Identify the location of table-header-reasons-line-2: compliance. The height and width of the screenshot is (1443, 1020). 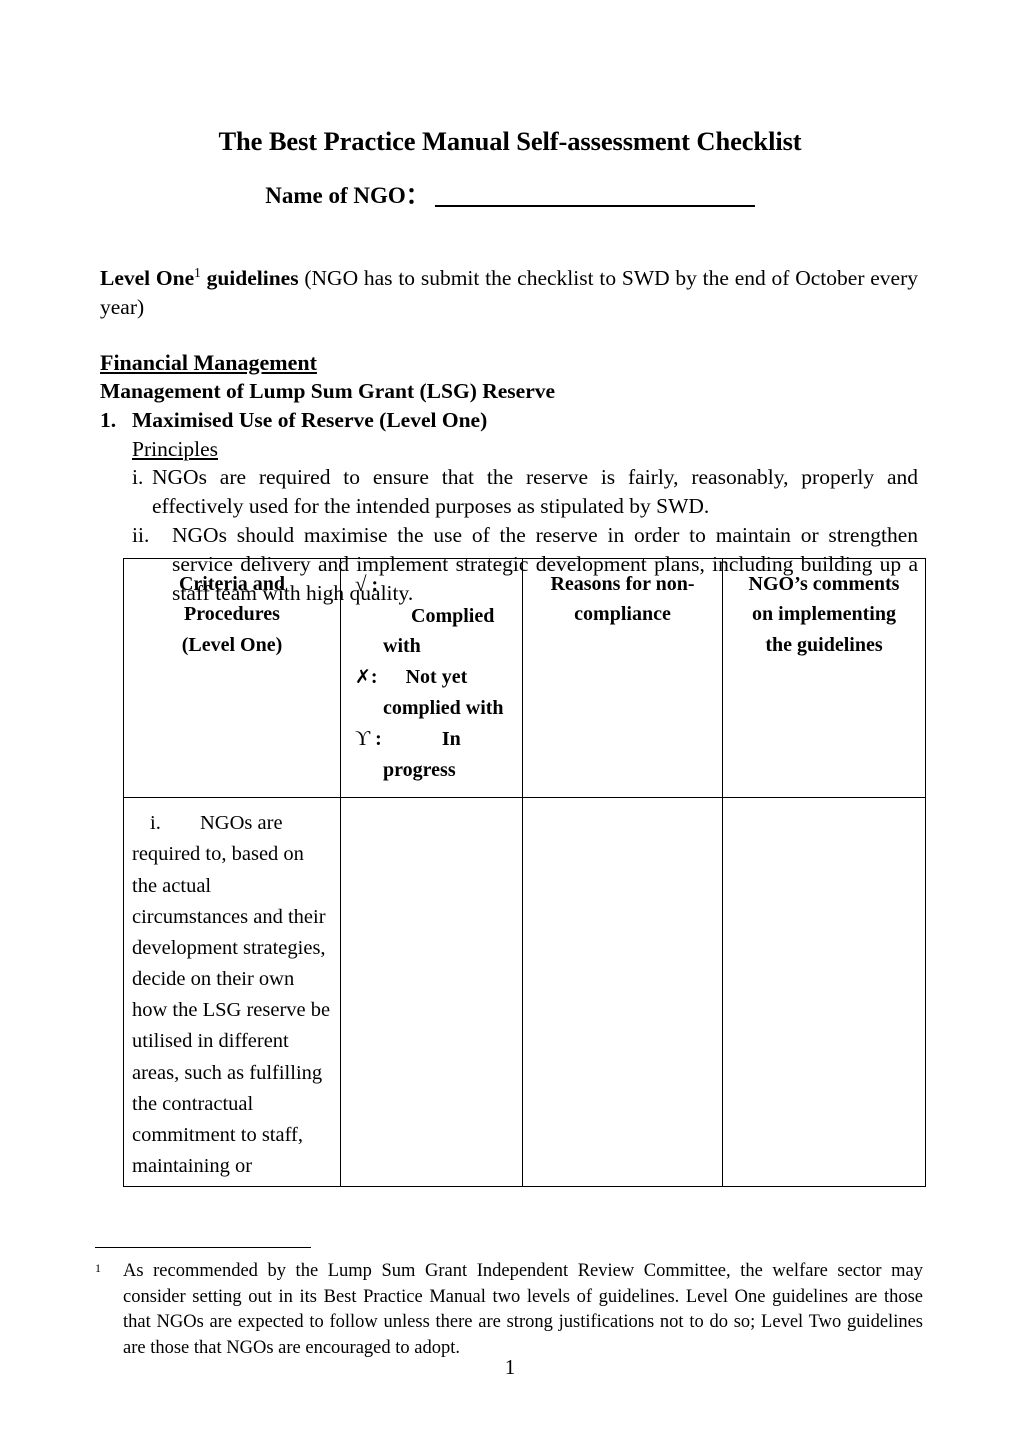
(622, 614).